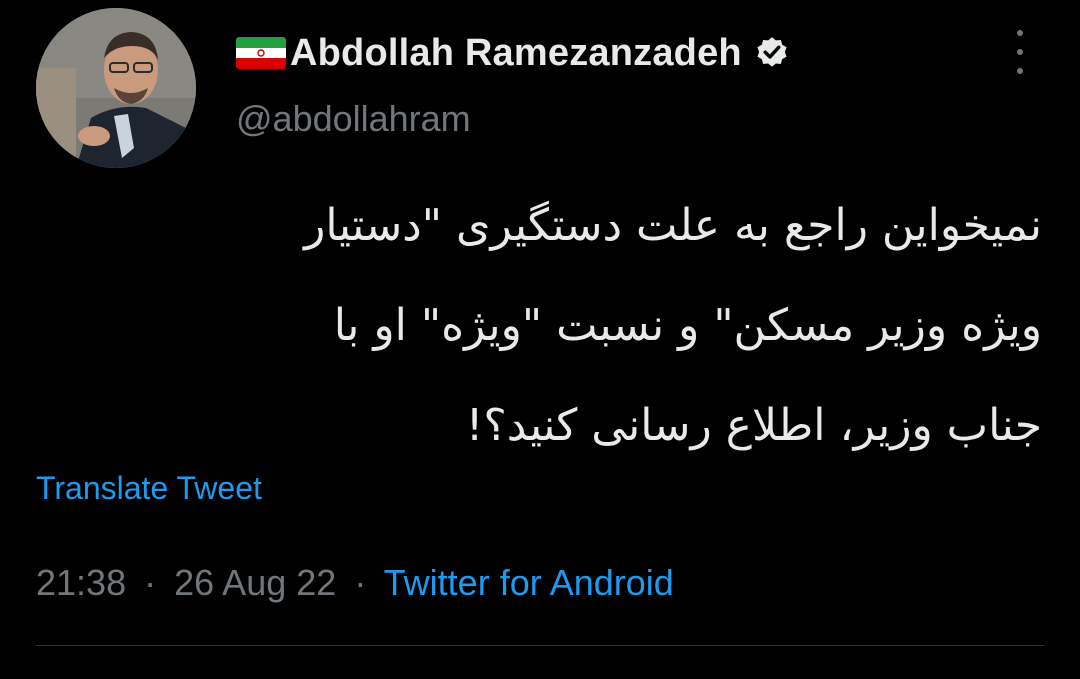 Image resolution: width=1080 pixels, height=679 pixels. Describe the element at coordinates (353, 119) in the screenshot. I see `user-handle: @abdollahram` at that location.